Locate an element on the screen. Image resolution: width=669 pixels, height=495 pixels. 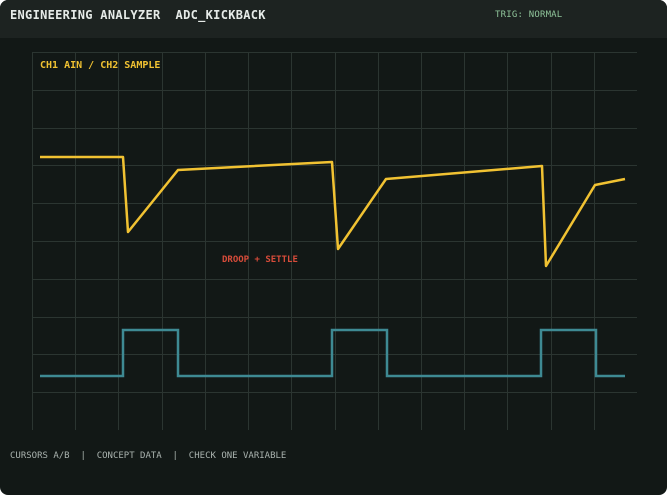
channel-label: CH1 AIN / CH2 SAMPLE is located at coordinates (100, 65).